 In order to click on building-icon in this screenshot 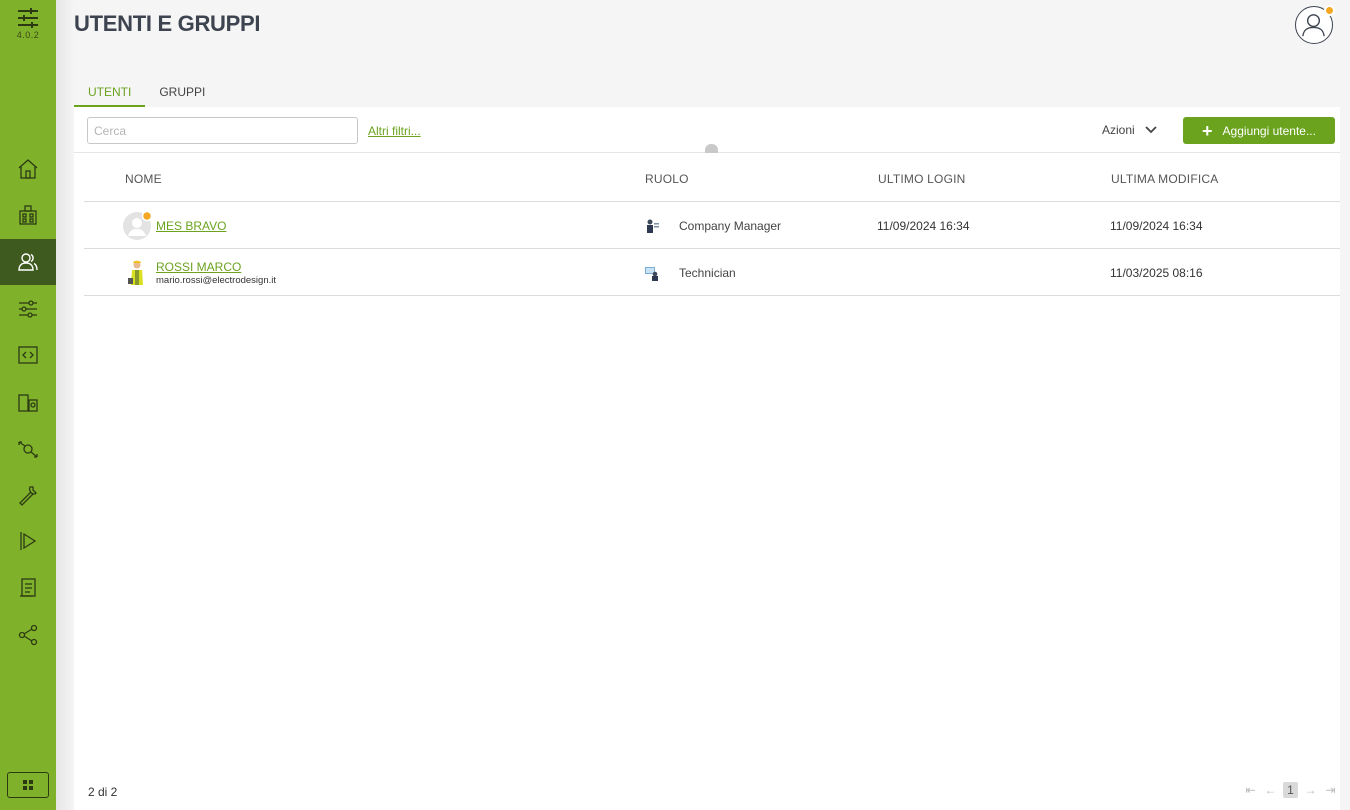, I will do `click(28, 215)`.